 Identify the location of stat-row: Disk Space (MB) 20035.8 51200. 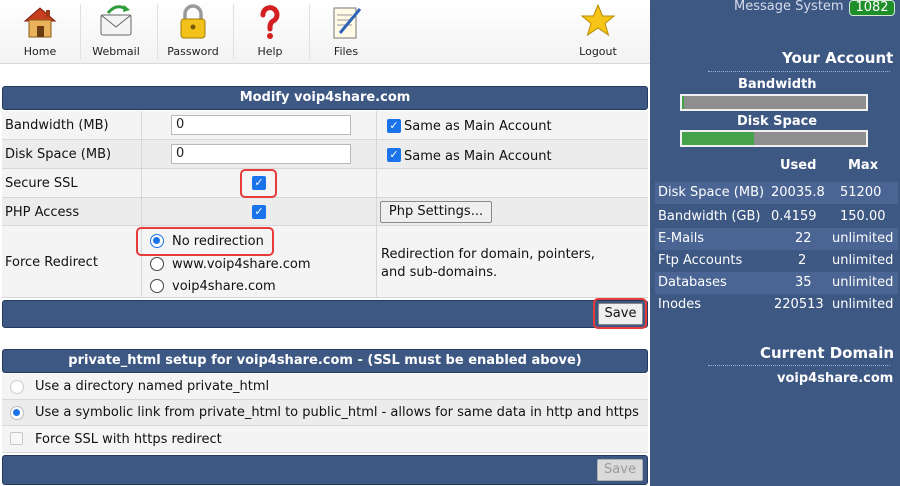
(776, 193).